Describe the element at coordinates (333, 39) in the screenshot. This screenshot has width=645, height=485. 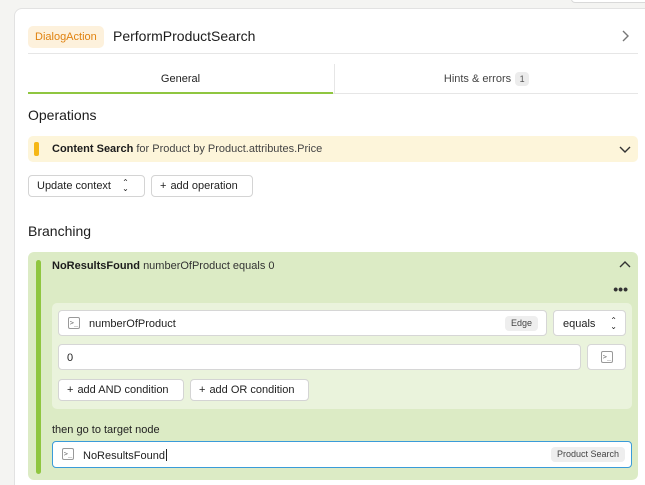
I see `node-header: DialogAction PerformProductSearch` at that location.